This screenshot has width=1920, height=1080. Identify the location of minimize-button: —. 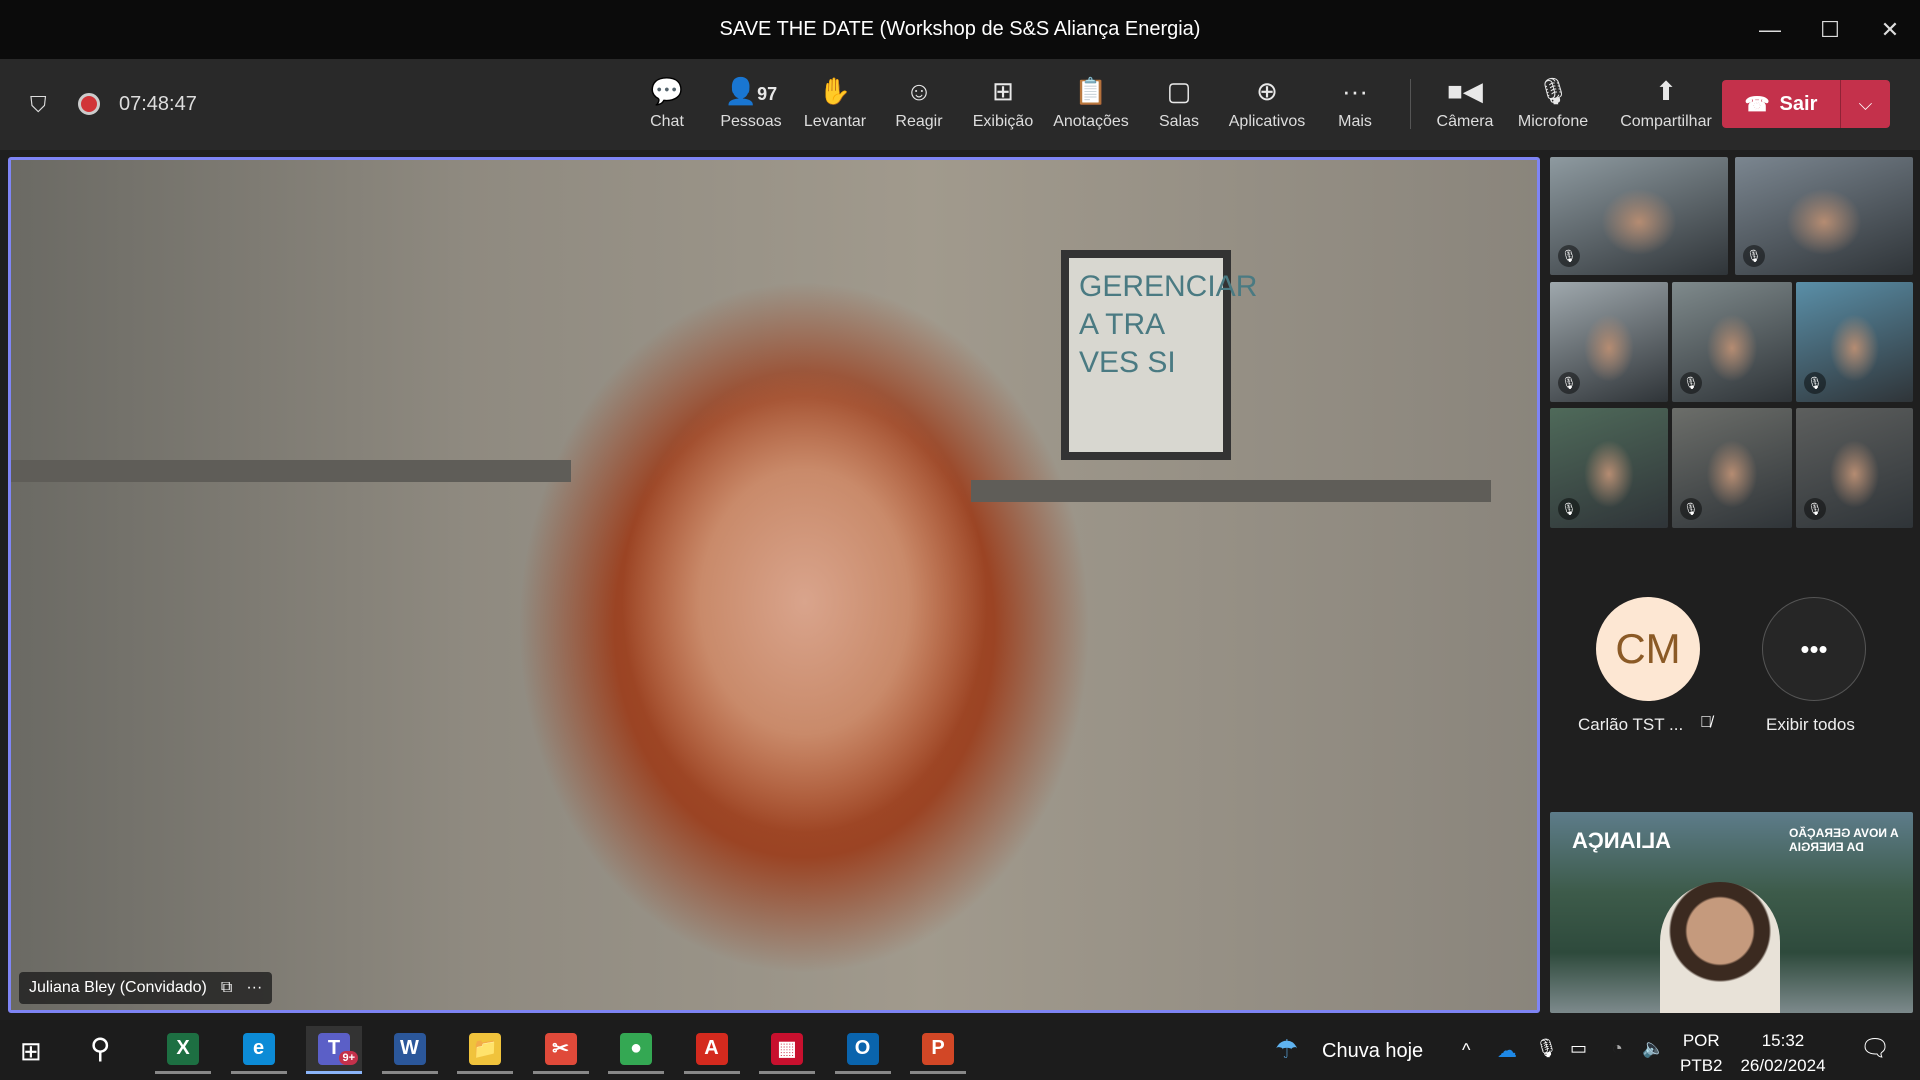
(1770, 29).